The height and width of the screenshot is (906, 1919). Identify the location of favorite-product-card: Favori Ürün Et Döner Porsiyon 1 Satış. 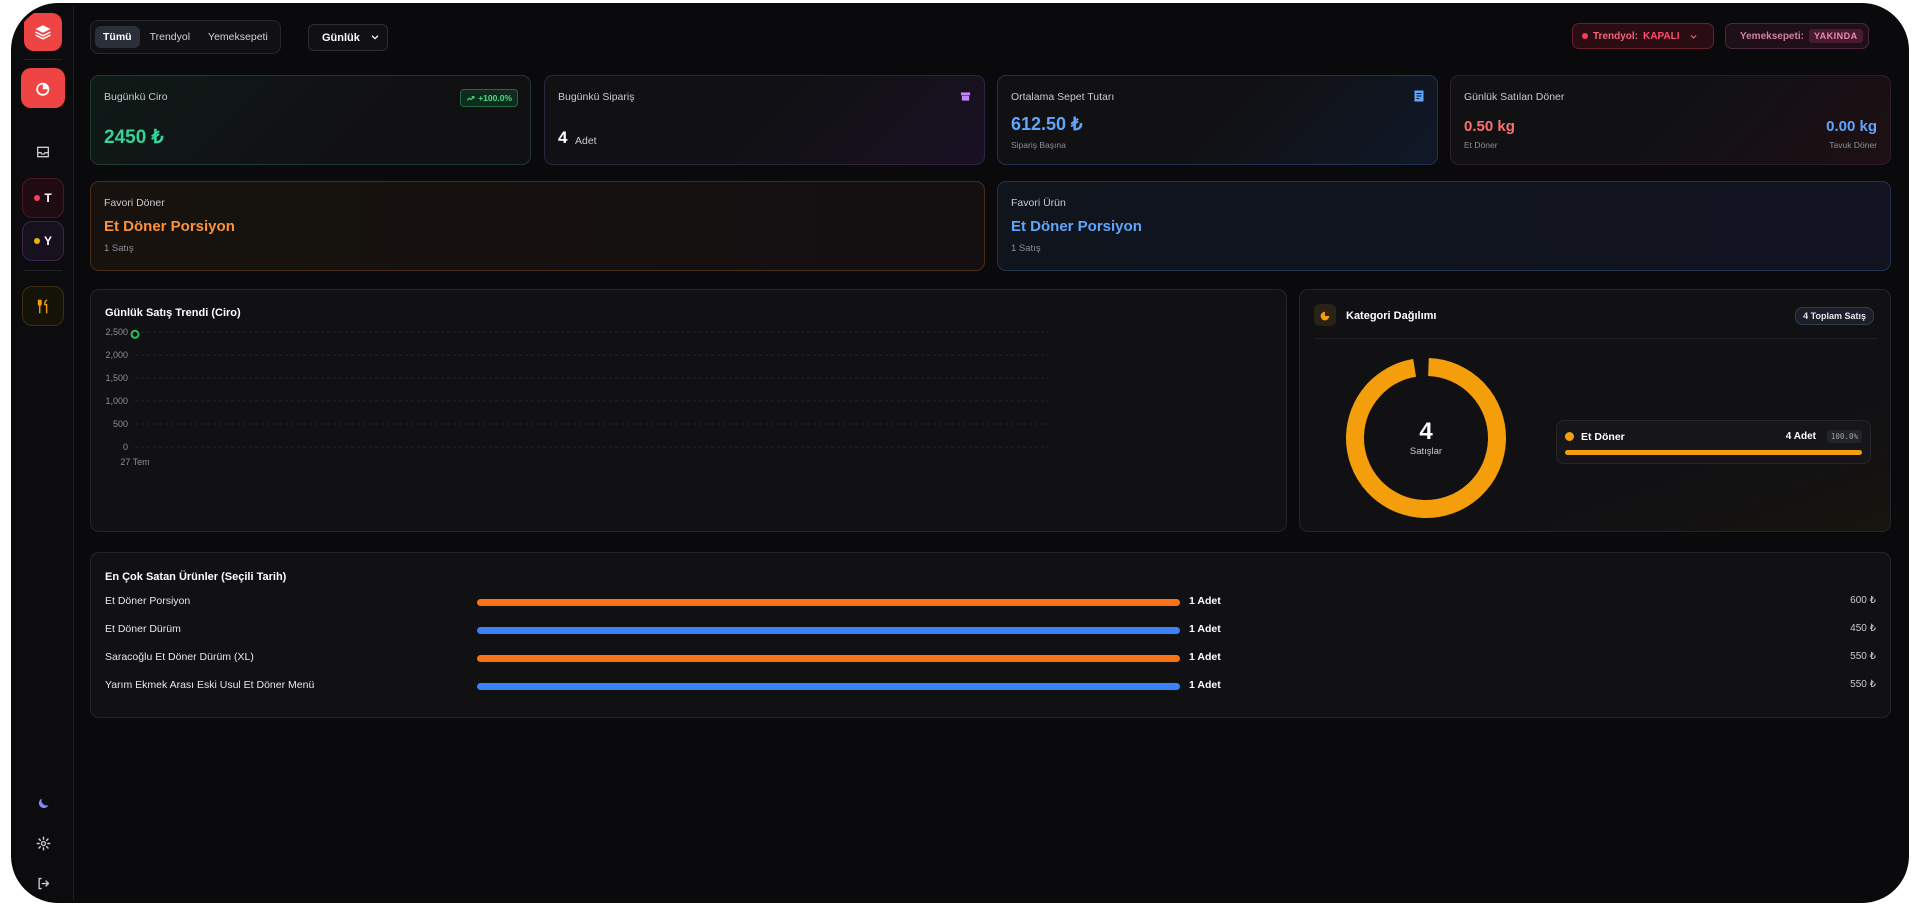
(1444, 226).